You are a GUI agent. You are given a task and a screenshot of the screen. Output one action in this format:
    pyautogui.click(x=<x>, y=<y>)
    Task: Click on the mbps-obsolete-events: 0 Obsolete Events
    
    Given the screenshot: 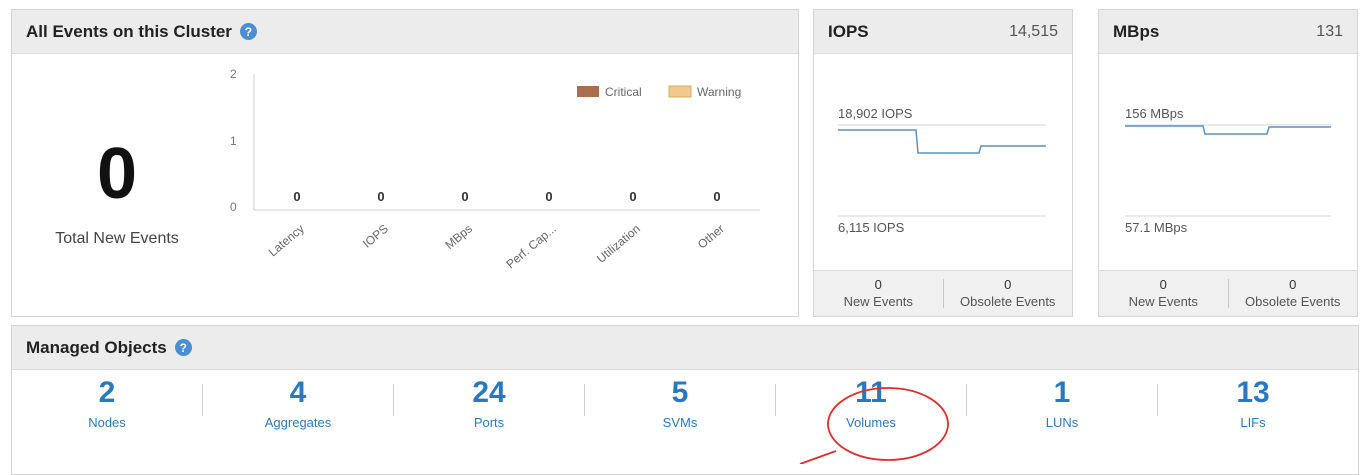 What is the action you would take?
    pyautogui.click(x=1293, y=293)
    